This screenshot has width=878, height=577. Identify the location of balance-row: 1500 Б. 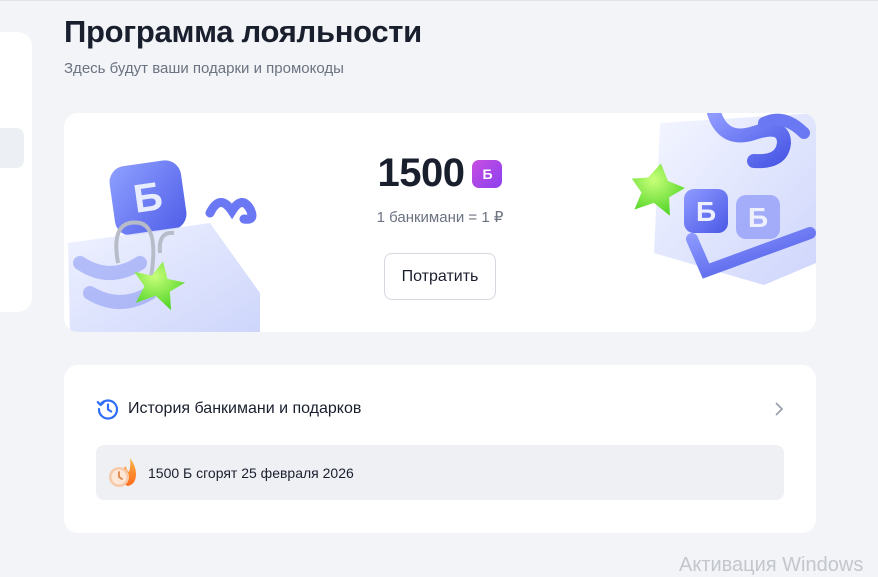
(440, 173).